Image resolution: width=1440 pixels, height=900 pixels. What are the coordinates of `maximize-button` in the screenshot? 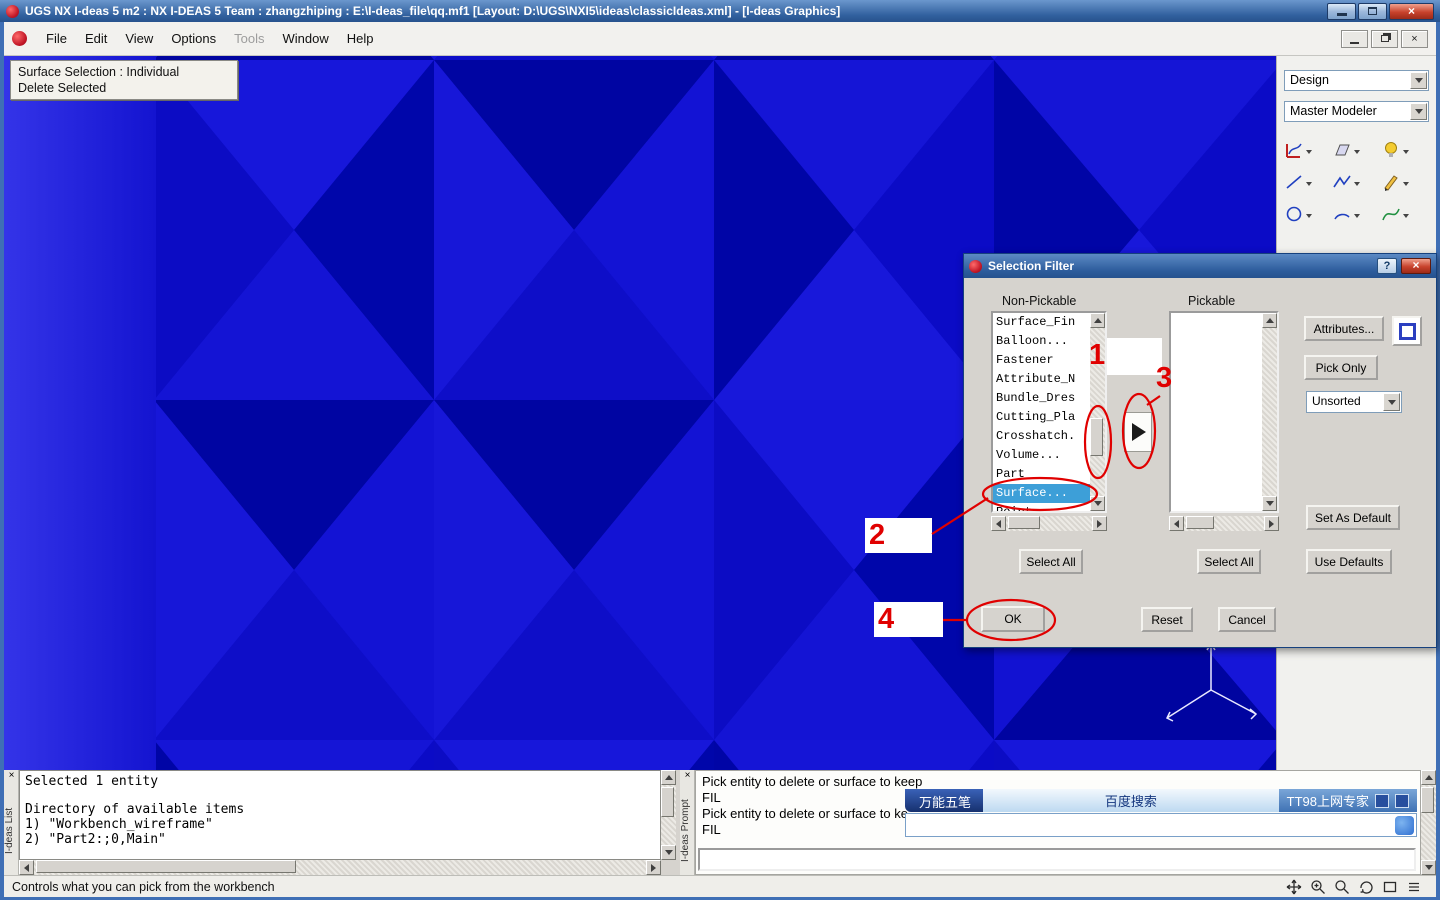 It's located at (1372, 11).